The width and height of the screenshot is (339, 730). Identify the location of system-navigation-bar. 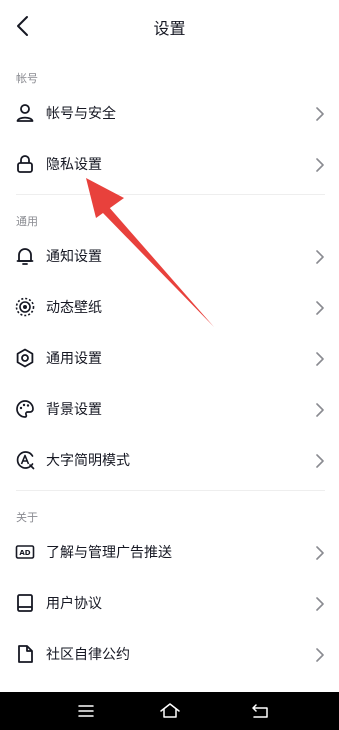
(169, 711).